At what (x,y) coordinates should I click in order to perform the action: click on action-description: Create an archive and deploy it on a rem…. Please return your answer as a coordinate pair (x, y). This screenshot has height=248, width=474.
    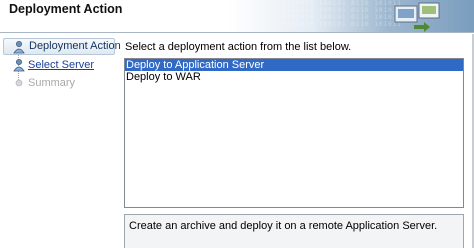
    Looking at the image, I should click on (283, 226).